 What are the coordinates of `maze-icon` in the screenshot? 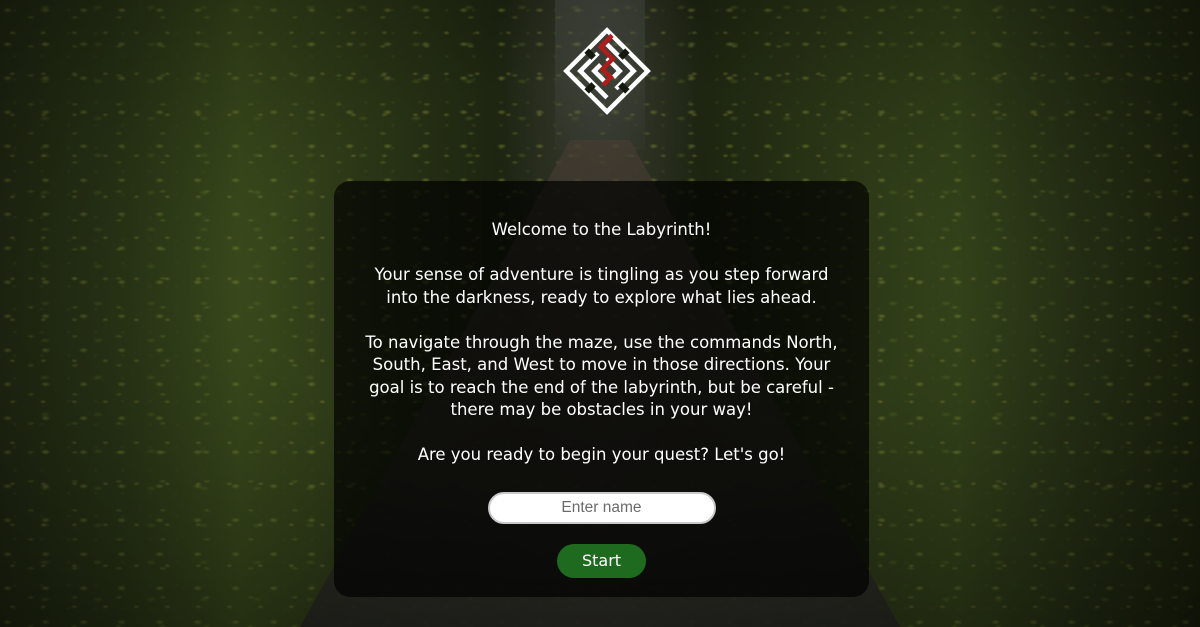 It's located at (607, 71).